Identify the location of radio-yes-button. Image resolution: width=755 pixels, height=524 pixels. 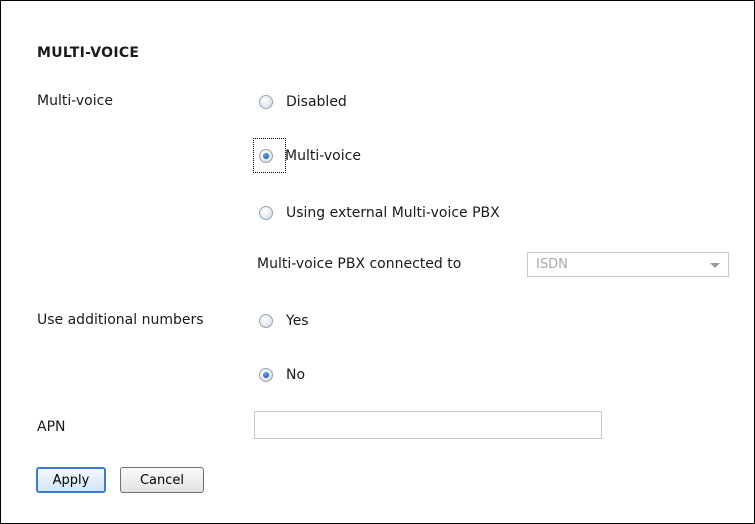
(266, 321).